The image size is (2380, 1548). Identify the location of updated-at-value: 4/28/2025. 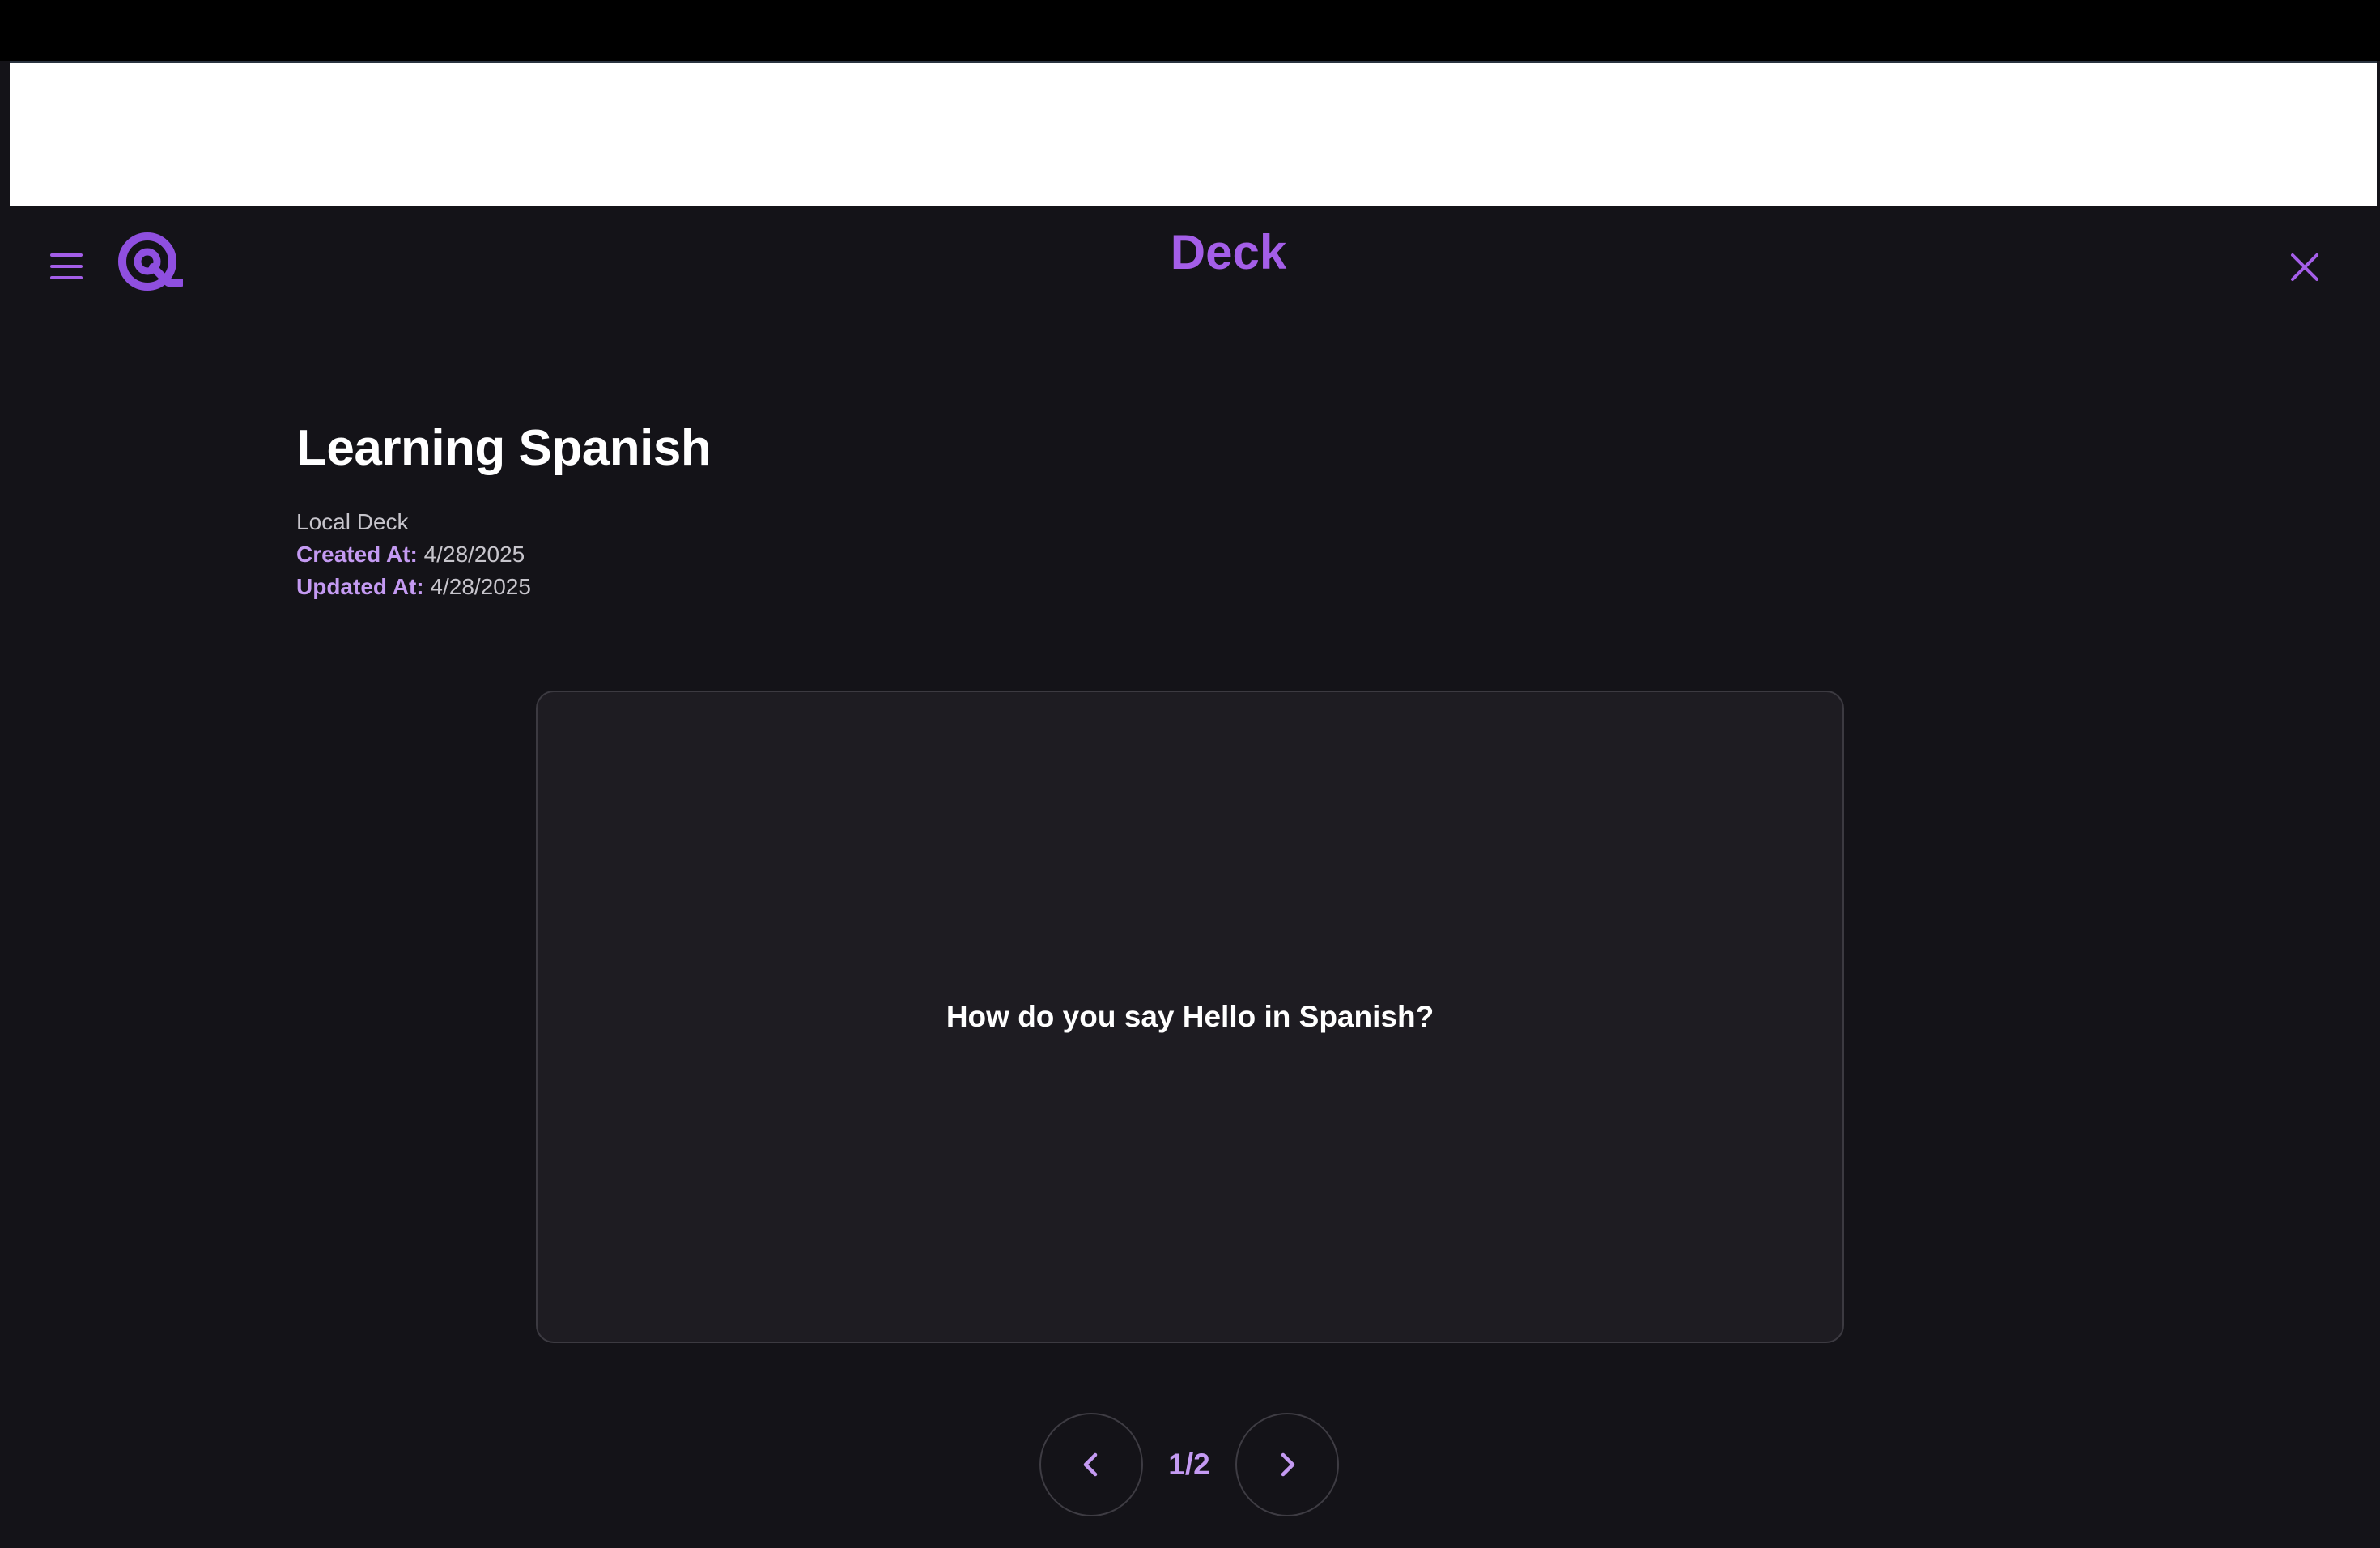
(481, 586).